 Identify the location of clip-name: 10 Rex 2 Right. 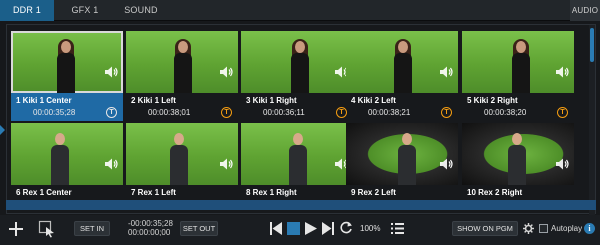
(495, 192).